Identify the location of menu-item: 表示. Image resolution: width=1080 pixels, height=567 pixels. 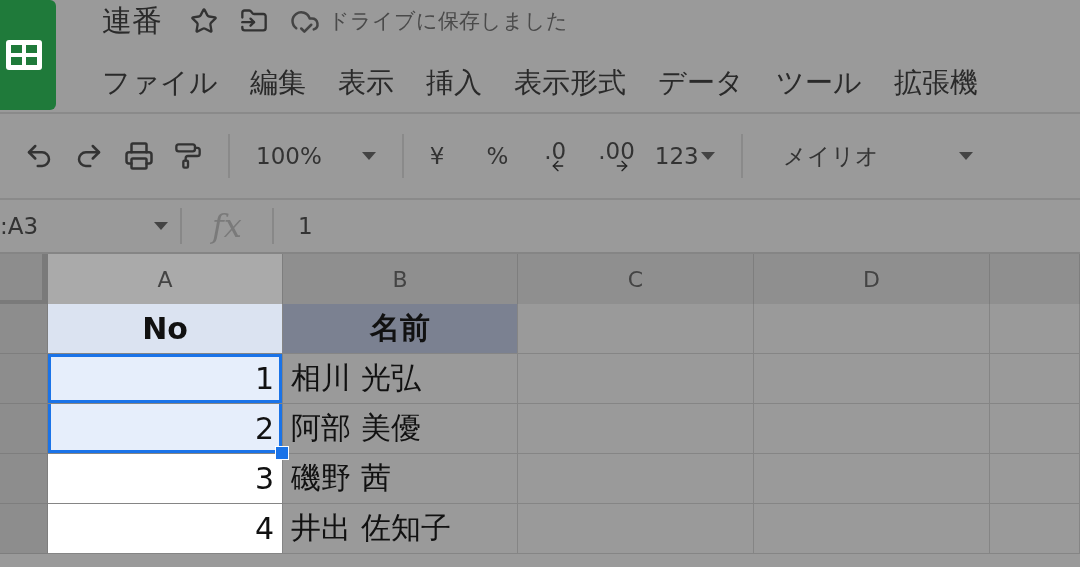
(366, 83).